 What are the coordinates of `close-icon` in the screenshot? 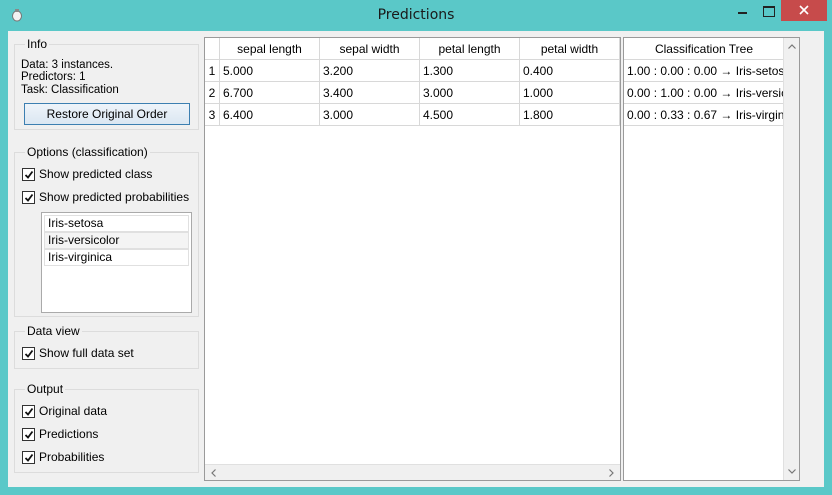 It's located at (804, 10).